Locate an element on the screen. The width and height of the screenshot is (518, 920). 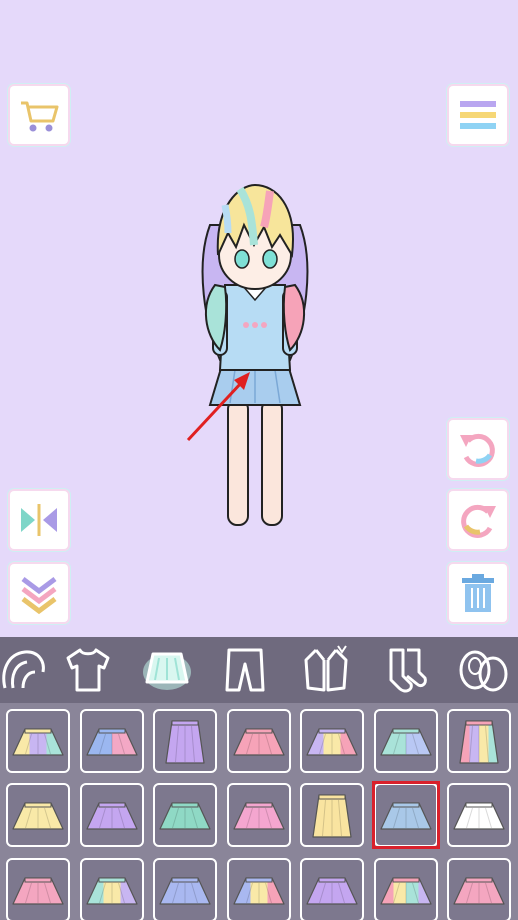
flare-skirt-icon is located at coordinates (38, 816).